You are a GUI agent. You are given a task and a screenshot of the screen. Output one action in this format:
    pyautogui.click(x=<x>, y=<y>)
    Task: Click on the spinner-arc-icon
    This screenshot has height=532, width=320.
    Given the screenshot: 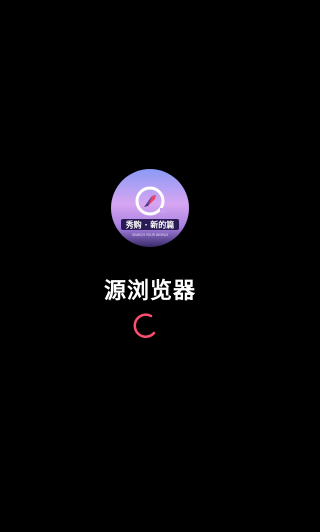 What is the action you would take?
    pyautogui.click(x=144, y=325)
    